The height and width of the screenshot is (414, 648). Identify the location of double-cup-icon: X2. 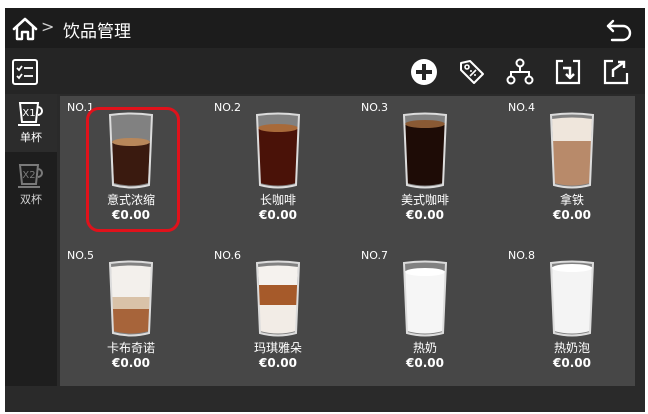
(30, 176).